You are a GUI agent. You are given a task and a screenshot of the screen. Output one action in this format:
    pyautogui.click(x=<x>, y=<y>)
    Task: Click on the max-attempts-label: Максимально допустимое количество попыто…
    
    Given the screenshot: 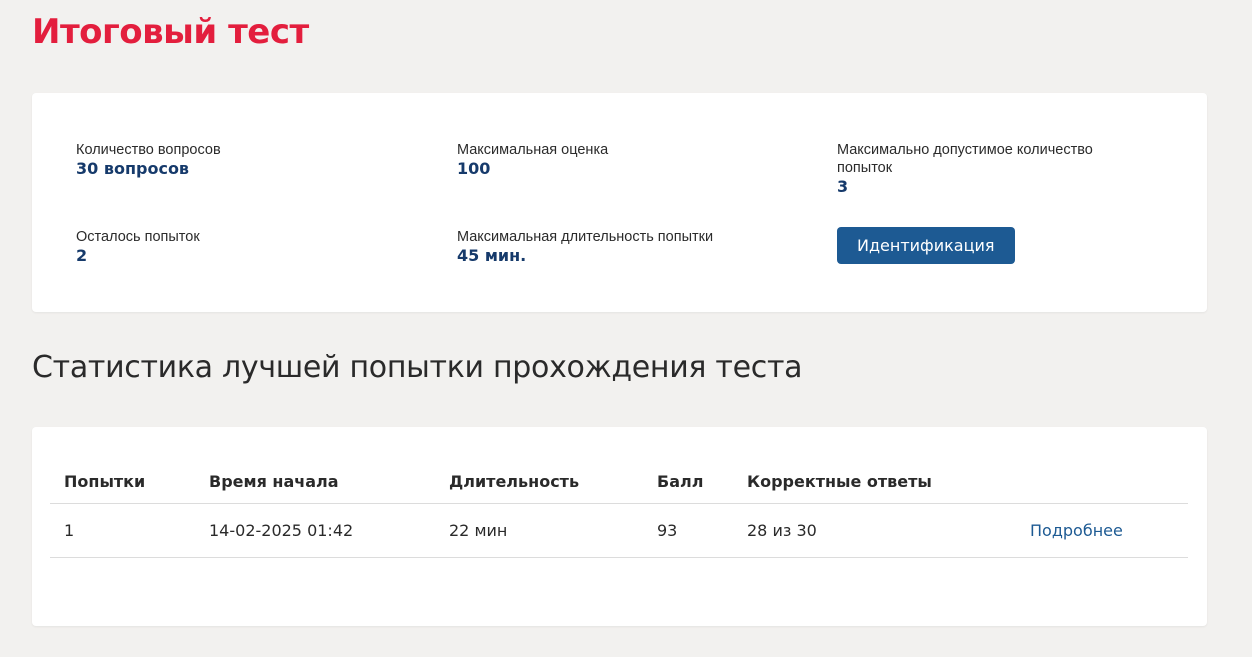 What is the action you would take?
    pyautogui.click(x=965, y=159)
    